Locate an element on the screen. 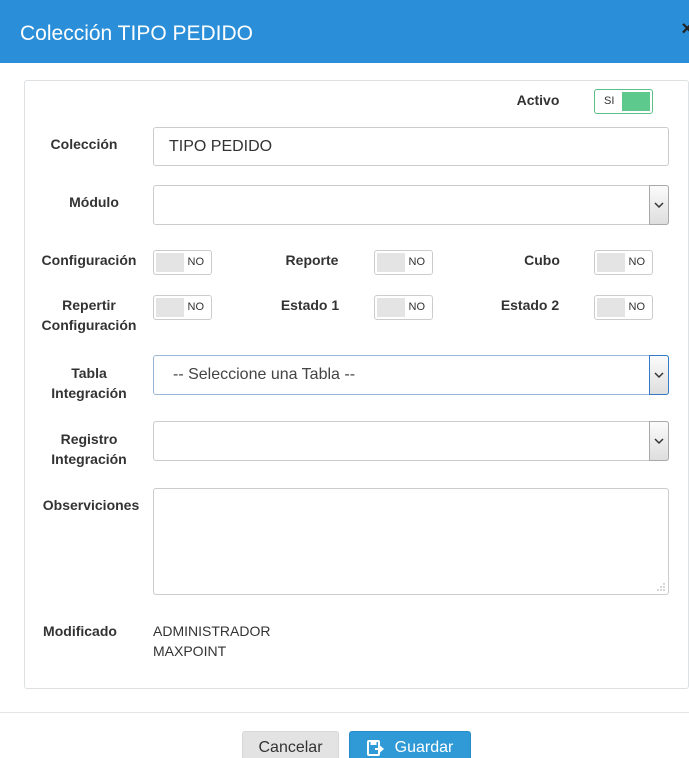 Image resolution: width=689 pixels, height=758 pixels. cancel-button: Cancelar is located at coordinates (290, 744).